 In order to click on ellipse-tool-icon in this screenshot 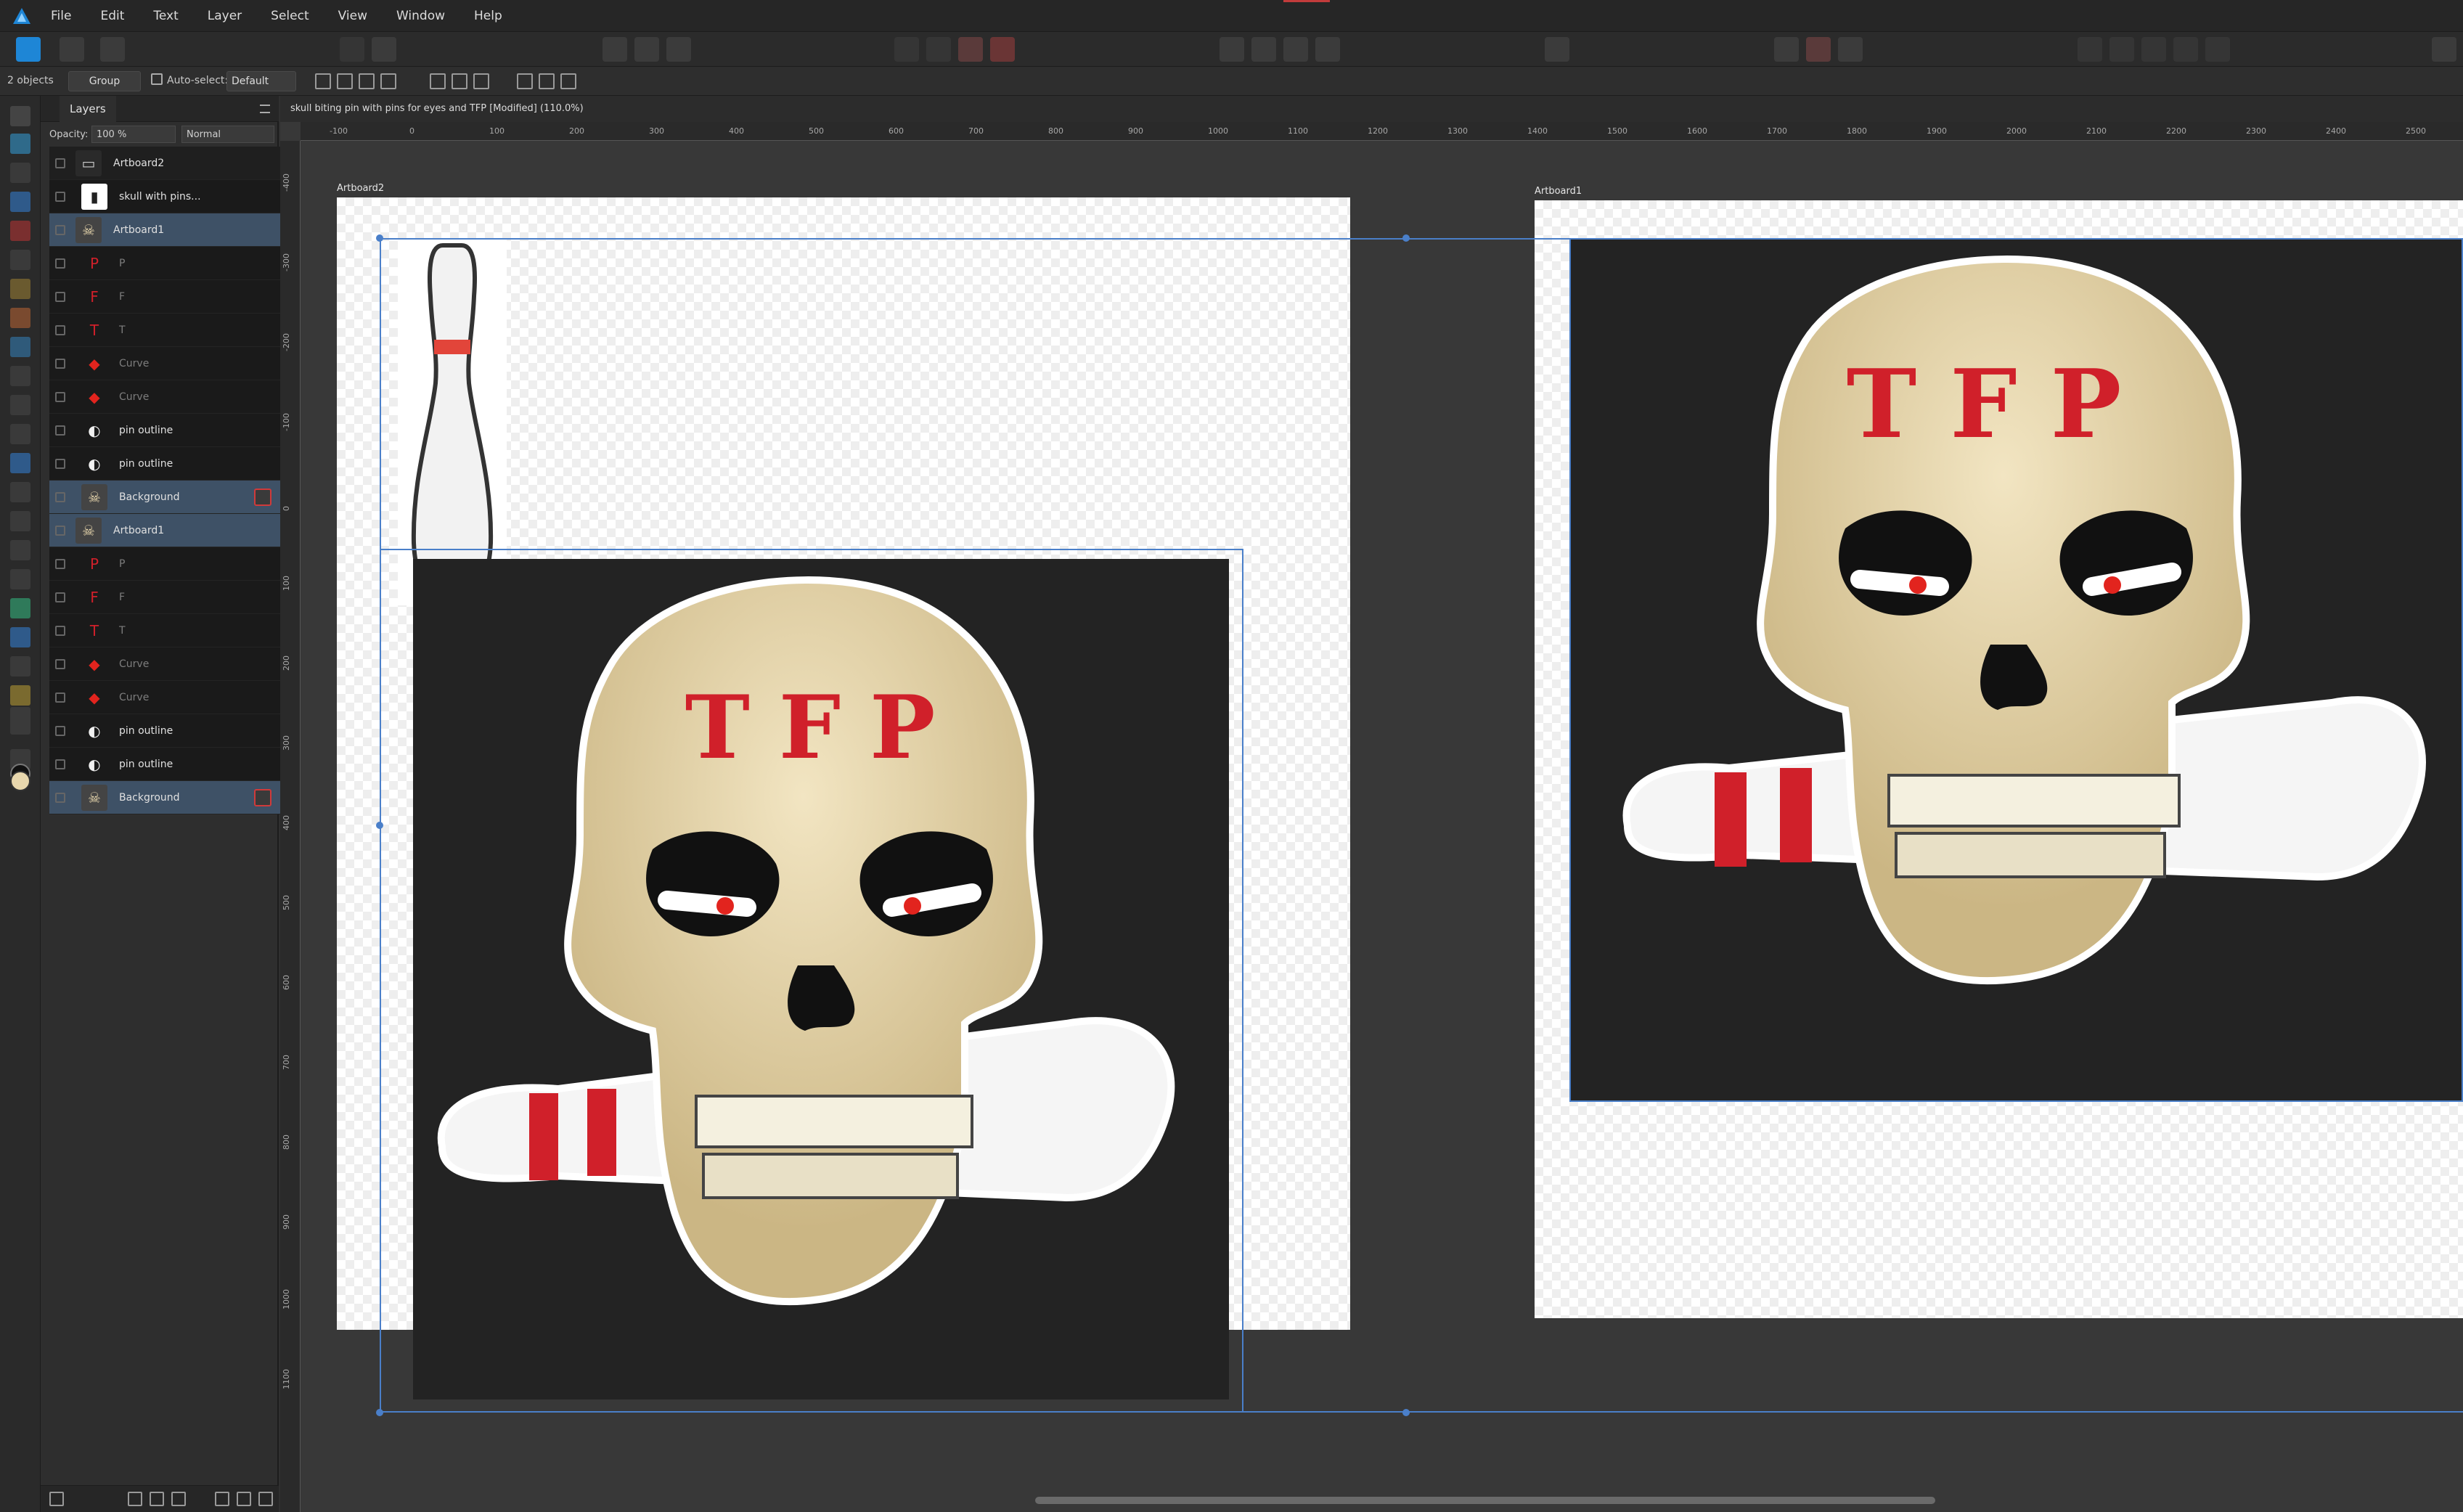, I will do `click(20, 550)`.